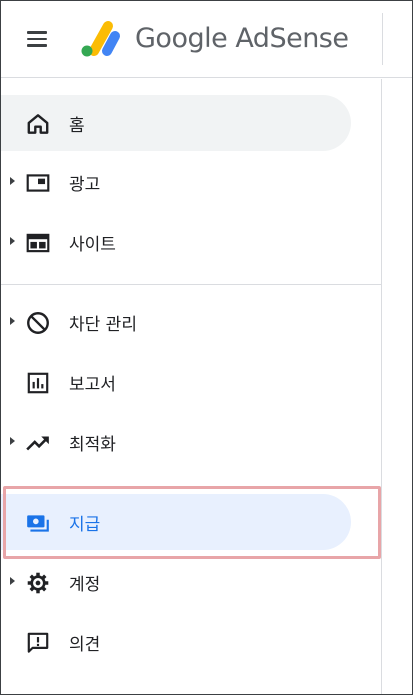 The image size is (413, 695). What do you see at coordinates (38, 323) in the screenshot?
I see `block-icon` at bounding box center [38, 323].